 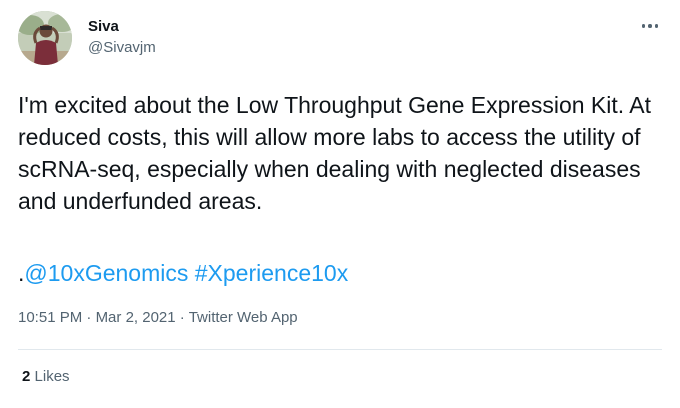 What do you see at coordinates (340, 349) in the screenshot?
I see `divider` at bounding box center [340, 349].